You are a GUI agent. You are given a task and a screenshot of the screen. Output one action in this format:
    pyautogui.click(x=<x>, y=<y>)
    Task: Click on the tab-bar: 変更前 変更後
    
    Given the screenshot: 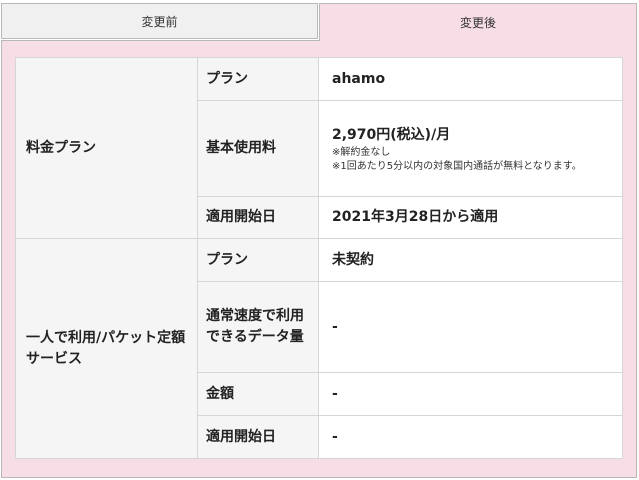 What is the action you would take?
    pyautogui.click(x=319, y=21)
    